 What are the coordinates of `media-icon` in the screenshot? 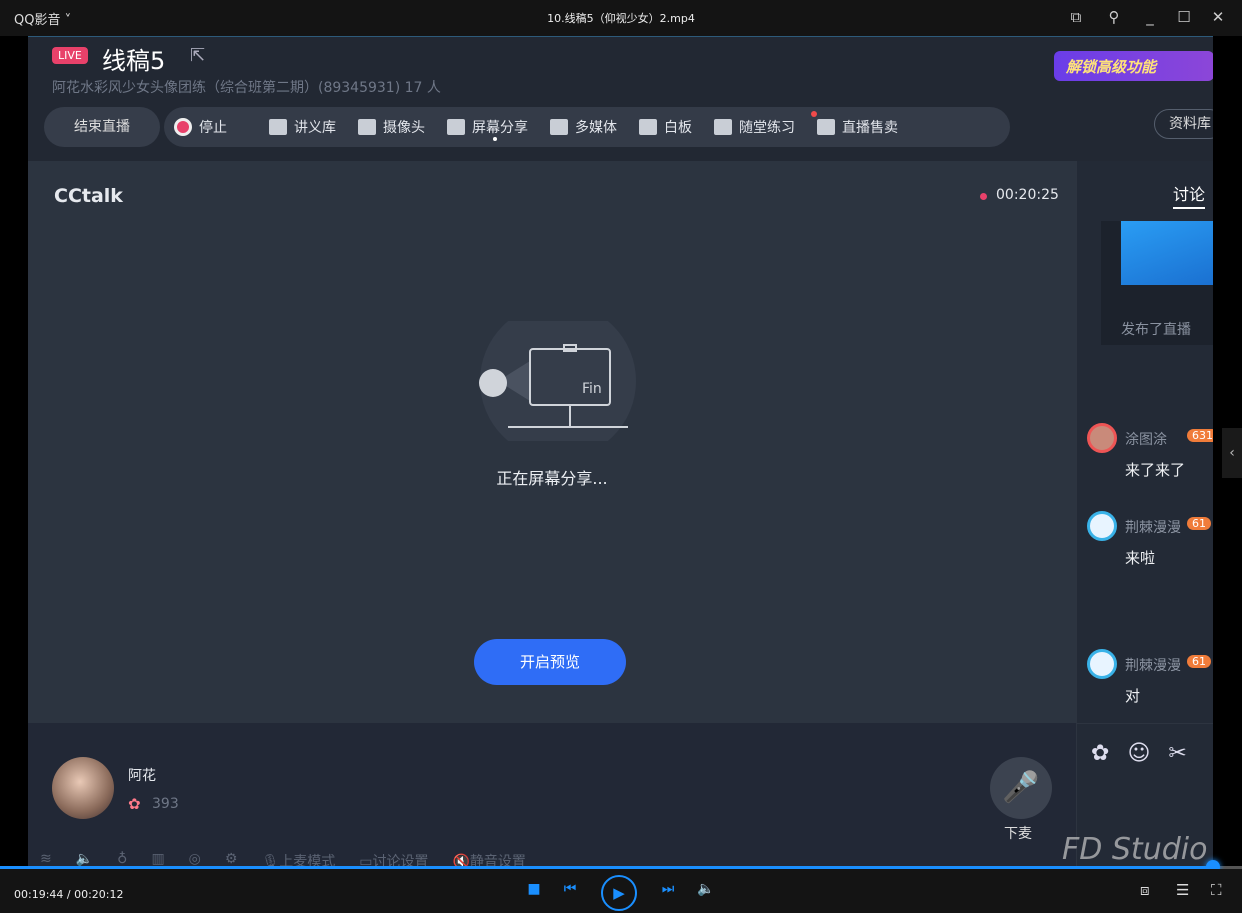 It's located at (559, 127).